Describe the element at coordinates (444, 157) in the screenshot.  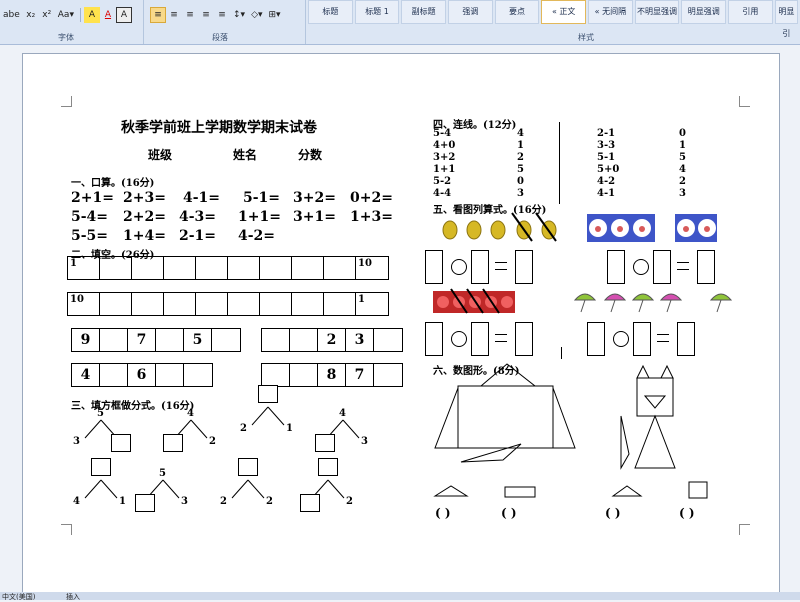
I see `match-left-expr: 3+2` at that location.